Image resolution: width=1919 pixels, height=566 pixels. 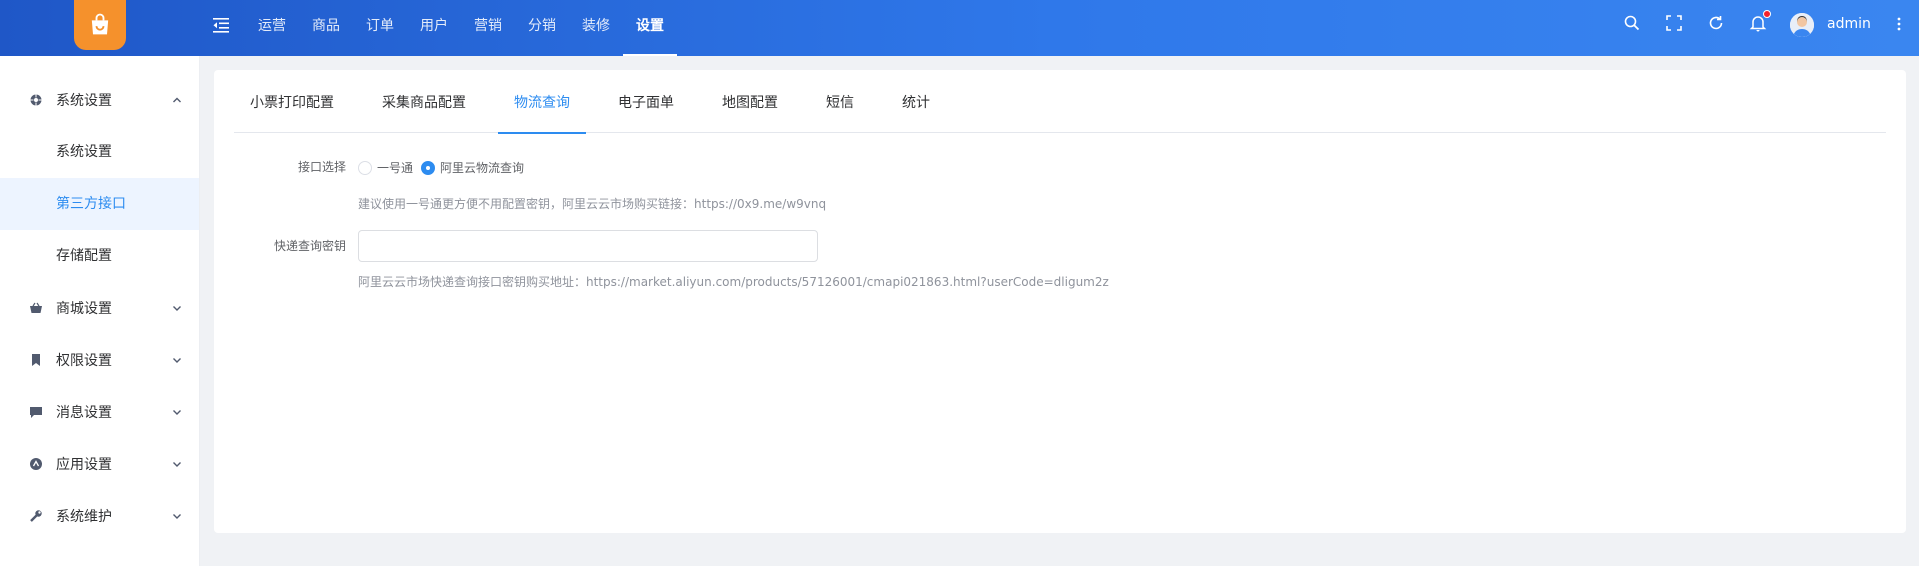 I want to click on nav-item-marketing: 营销, so click(x=488, y=28).